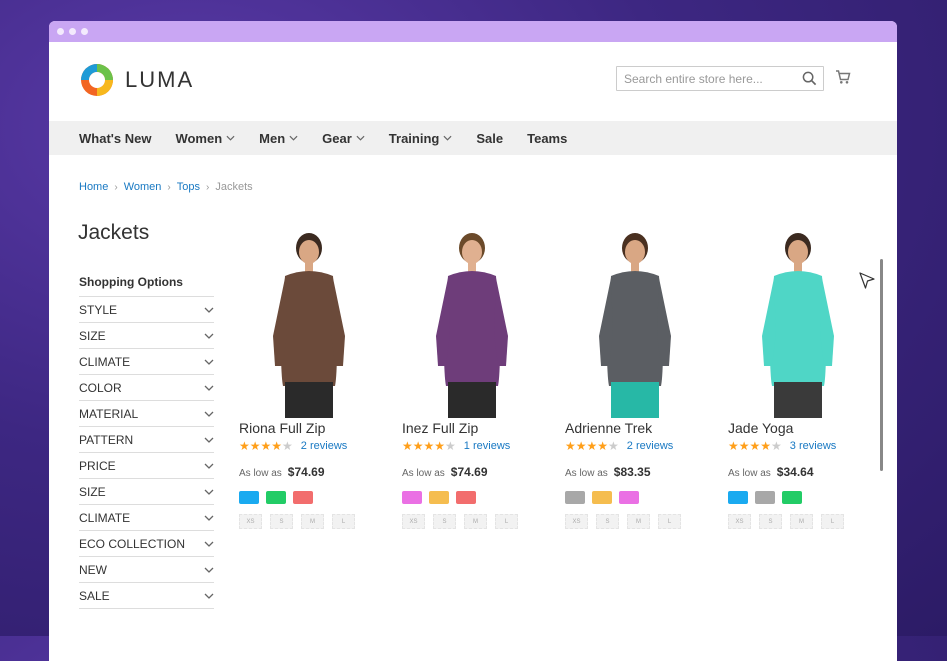 The width and height of the screenshot is (947, 661). What do you see at coordinates (809, 78) in the screenshot?
I see `search-icon` at bounding box center [809, 78].